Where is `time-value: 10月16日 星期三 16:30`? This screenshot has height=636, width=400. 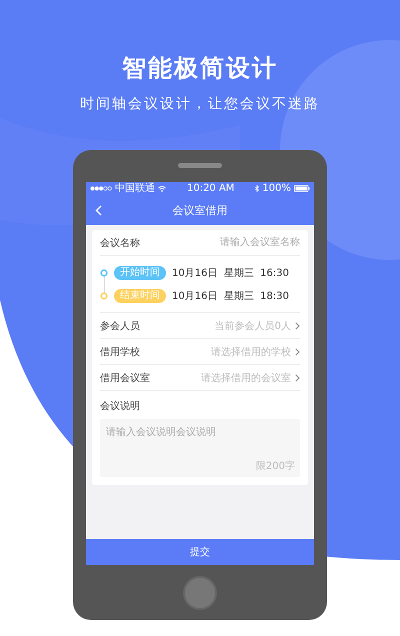 time-value: 10月16日 星期三 16:30 is located at coordinates (230, 273).